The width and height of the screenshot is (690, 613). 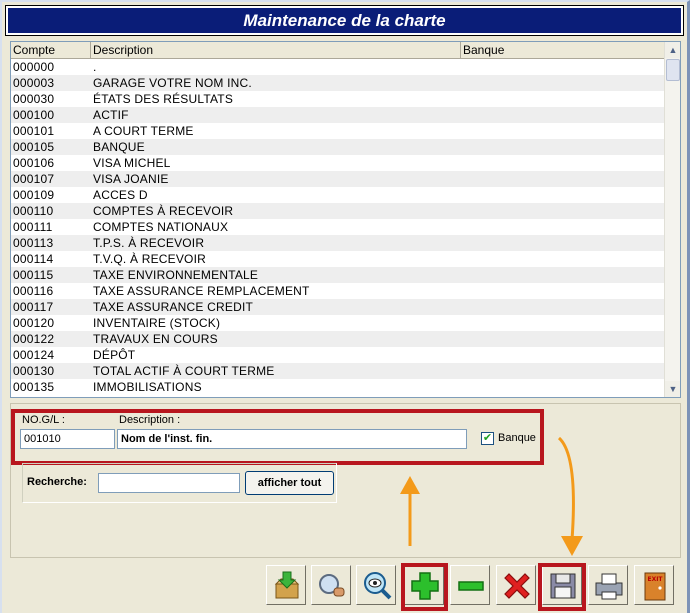 I want to click on delete-button, so click(x=516, y=585).